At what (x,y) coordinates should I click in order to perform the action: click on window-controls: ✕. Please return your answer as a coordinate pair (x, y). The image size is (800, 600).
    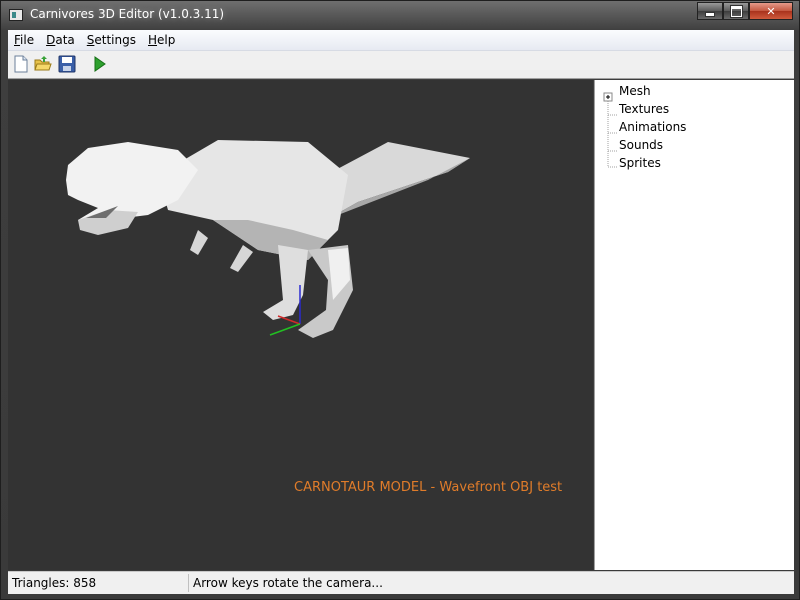
    Looking at the image, I should click on (745, 11).